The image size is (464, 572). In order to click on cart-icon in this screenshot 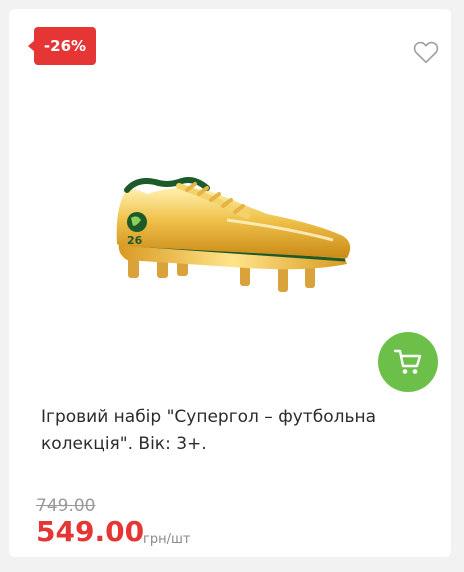, I will do `click(407, 361)`.